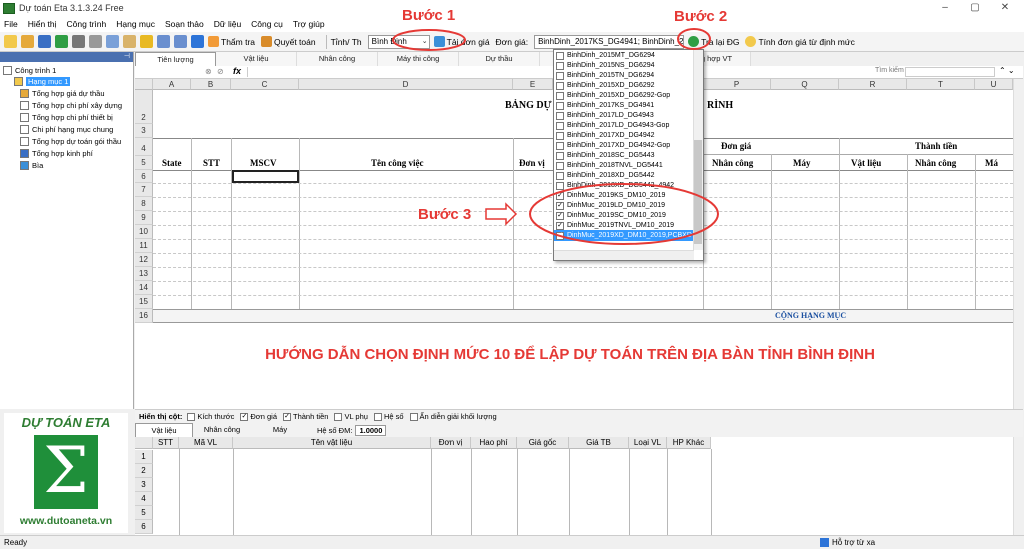  I want to click on row-header: 7, so click(144, 190).